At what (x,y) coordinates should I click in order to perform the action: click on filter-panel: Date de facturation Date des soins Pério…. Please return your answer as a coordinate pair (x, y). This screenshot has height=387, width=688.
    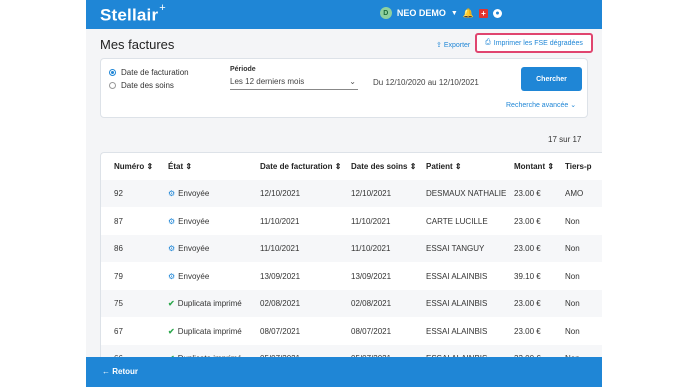
    Looking at the image, I should click on (344, 88).